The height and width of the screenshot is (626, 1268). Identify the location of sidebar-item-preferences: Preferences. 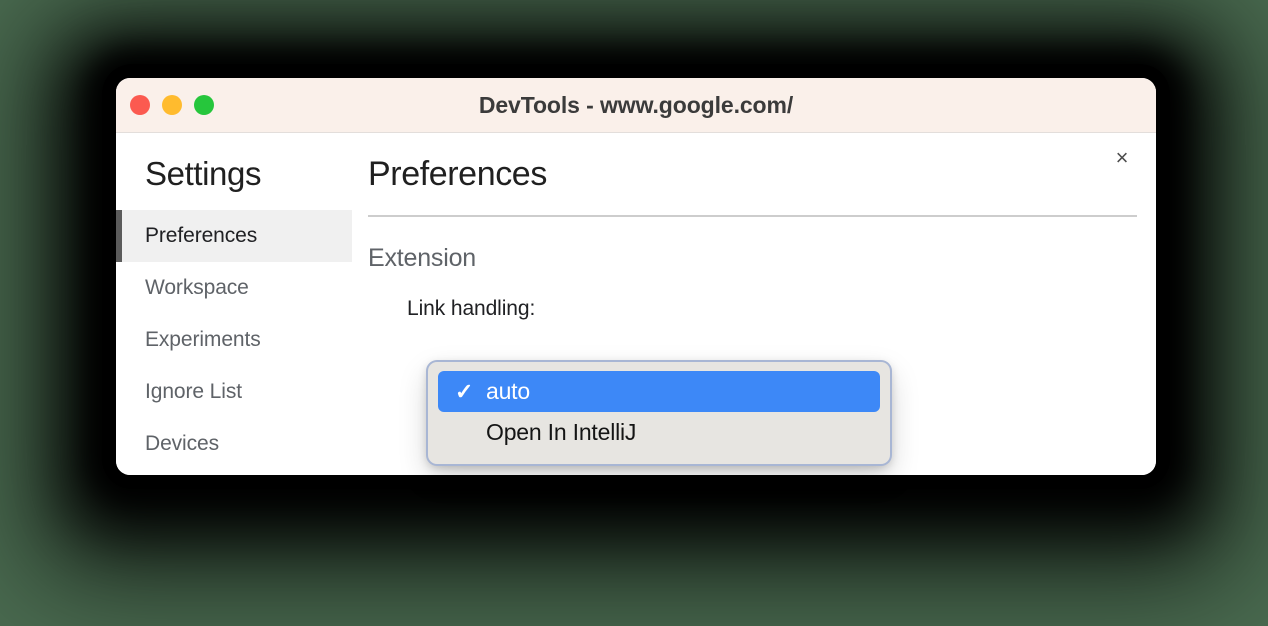
(234, 236).